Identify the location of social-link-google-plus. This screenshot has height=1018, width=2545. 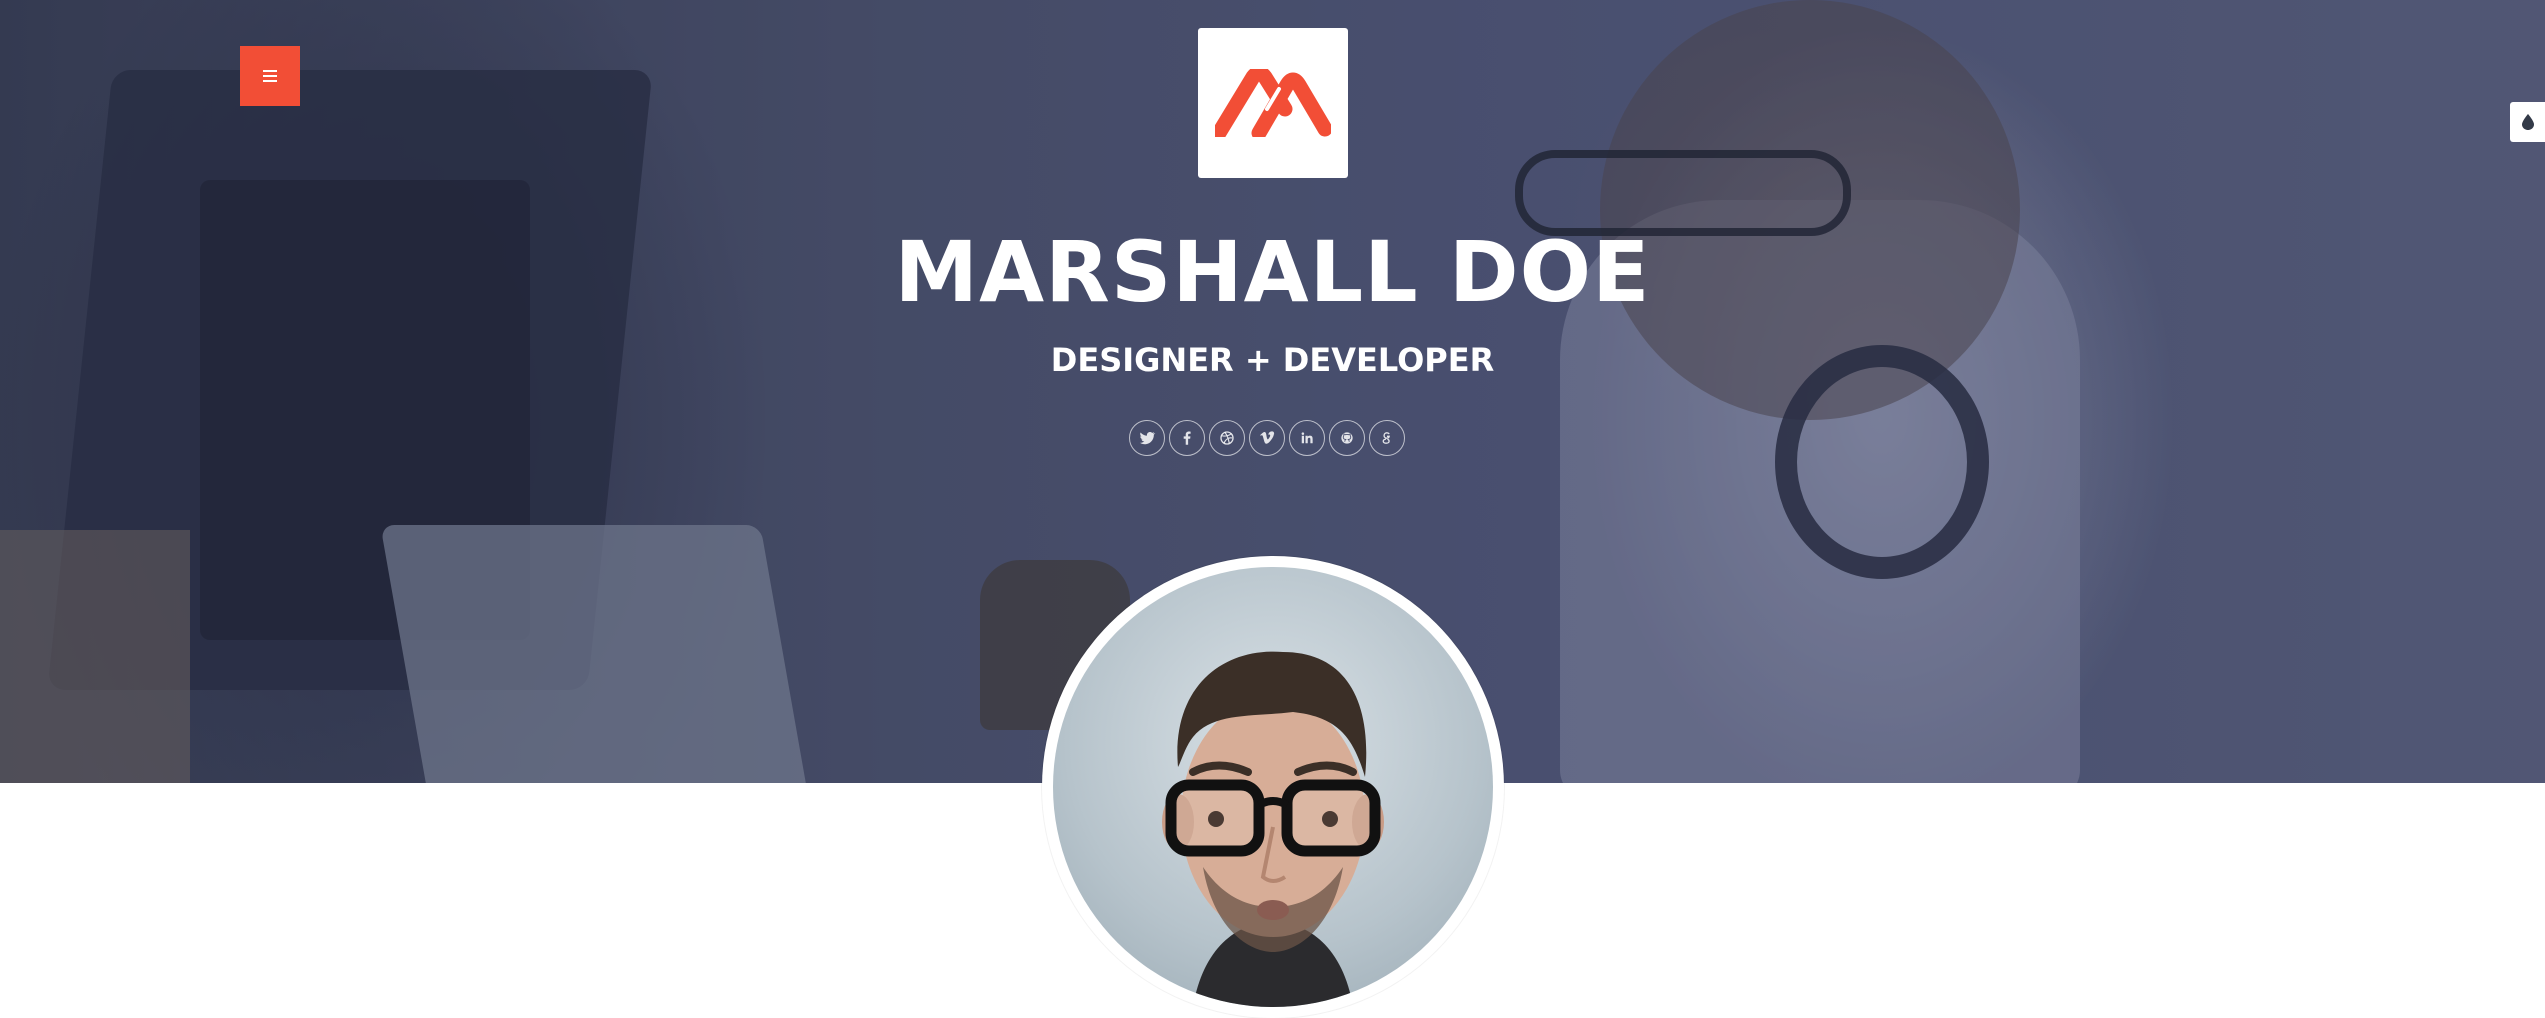
(1387, 438).